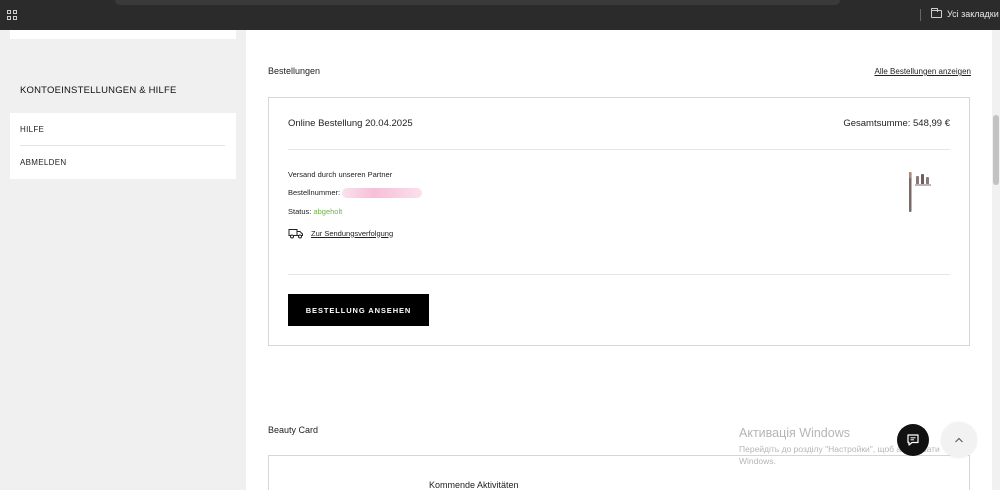 The width and height of the screenshot is (1000, 490). I want to click on chevron-up-icon, so click(959, 440).